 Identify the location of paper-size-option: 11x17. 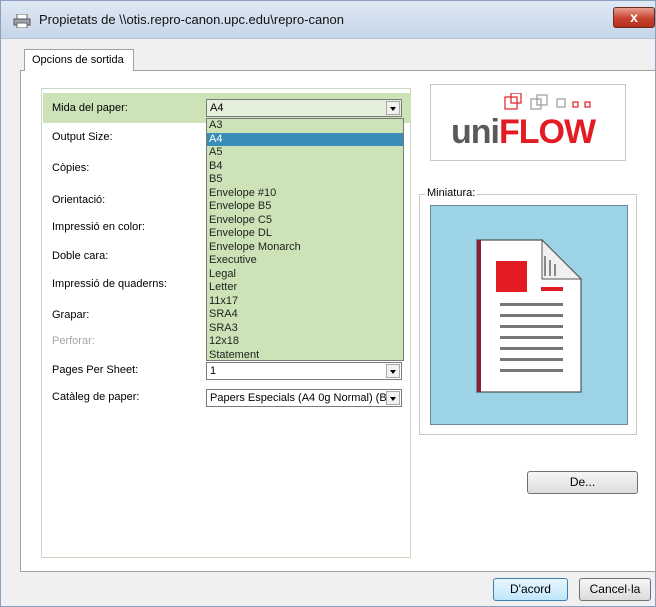
(305, 302).